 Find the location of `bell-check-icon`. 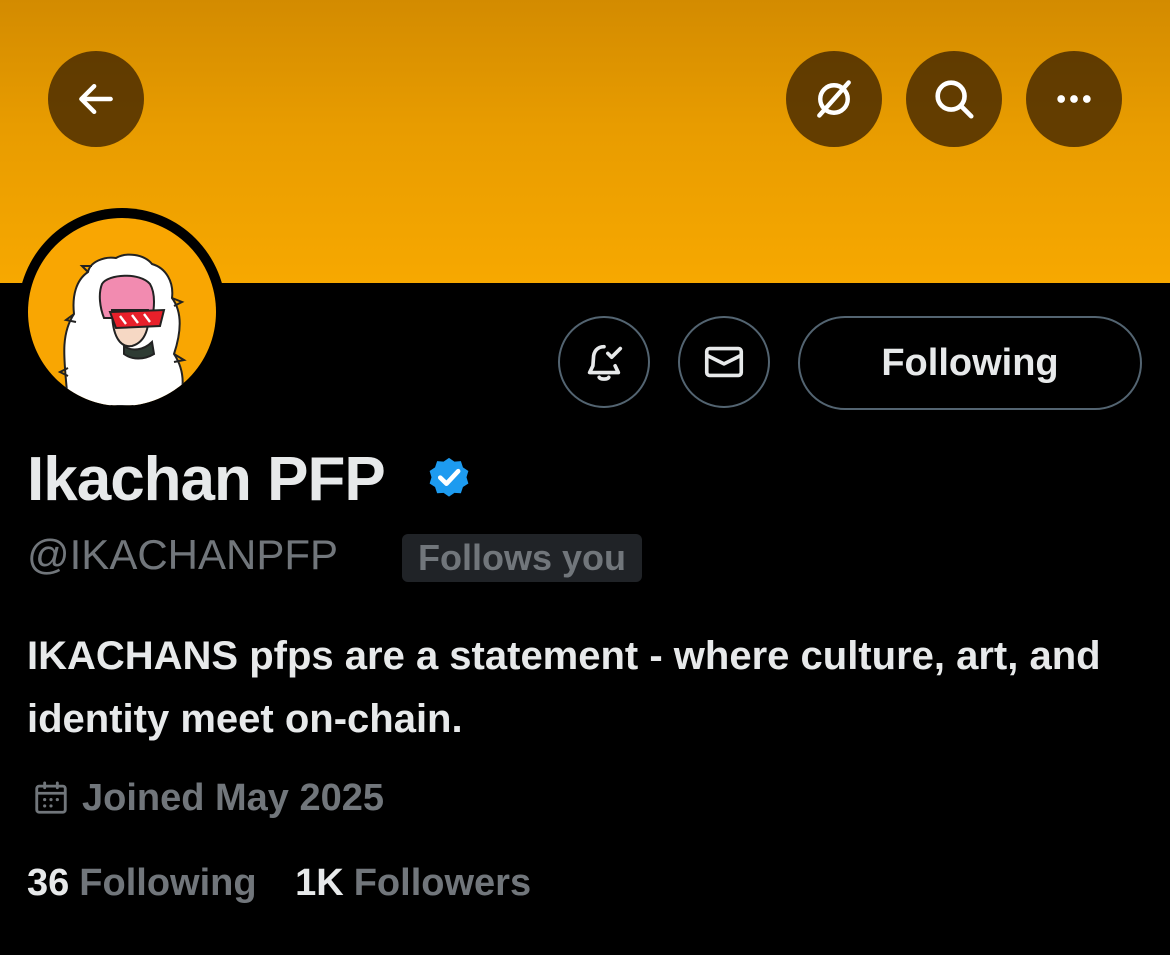

bell-check-icon is located at coordinates (605, 362).